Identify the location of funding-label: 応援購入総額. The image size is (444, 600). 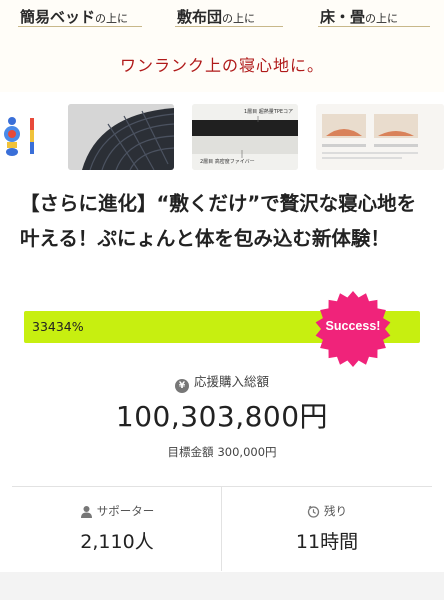
(231, 381).